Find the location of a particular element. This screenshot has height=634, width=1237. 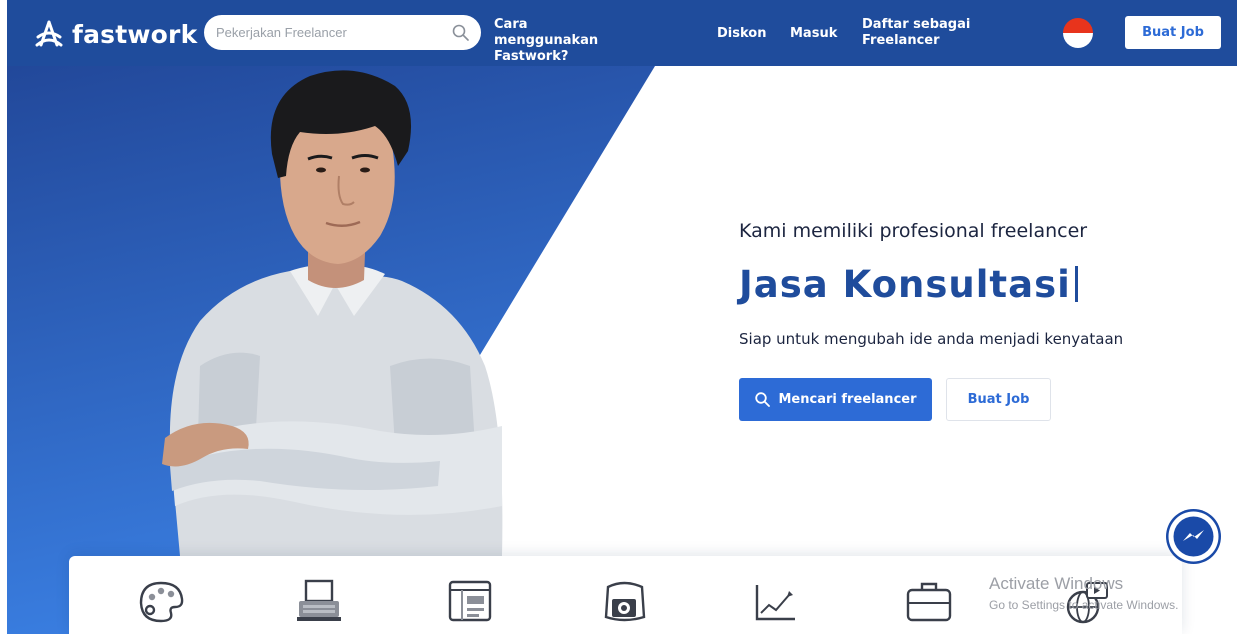

language-flag-icon is located at coordinates (1078, 33).